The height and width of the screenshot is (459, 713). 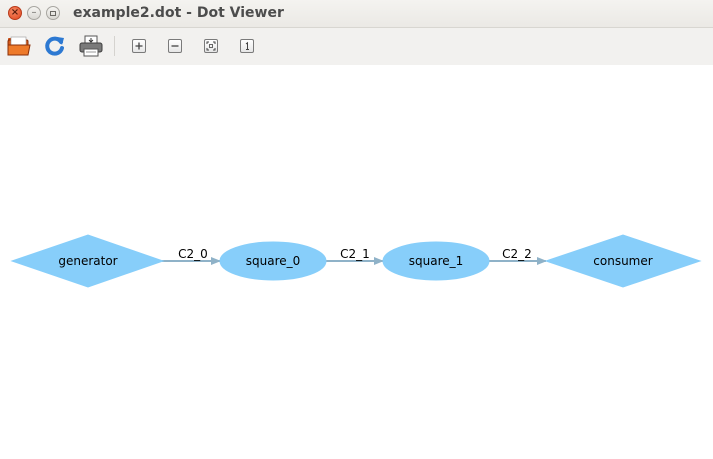 I want to click on title-bar: × – example2.dot - Dot Viewer, so click(x=356, y=14).